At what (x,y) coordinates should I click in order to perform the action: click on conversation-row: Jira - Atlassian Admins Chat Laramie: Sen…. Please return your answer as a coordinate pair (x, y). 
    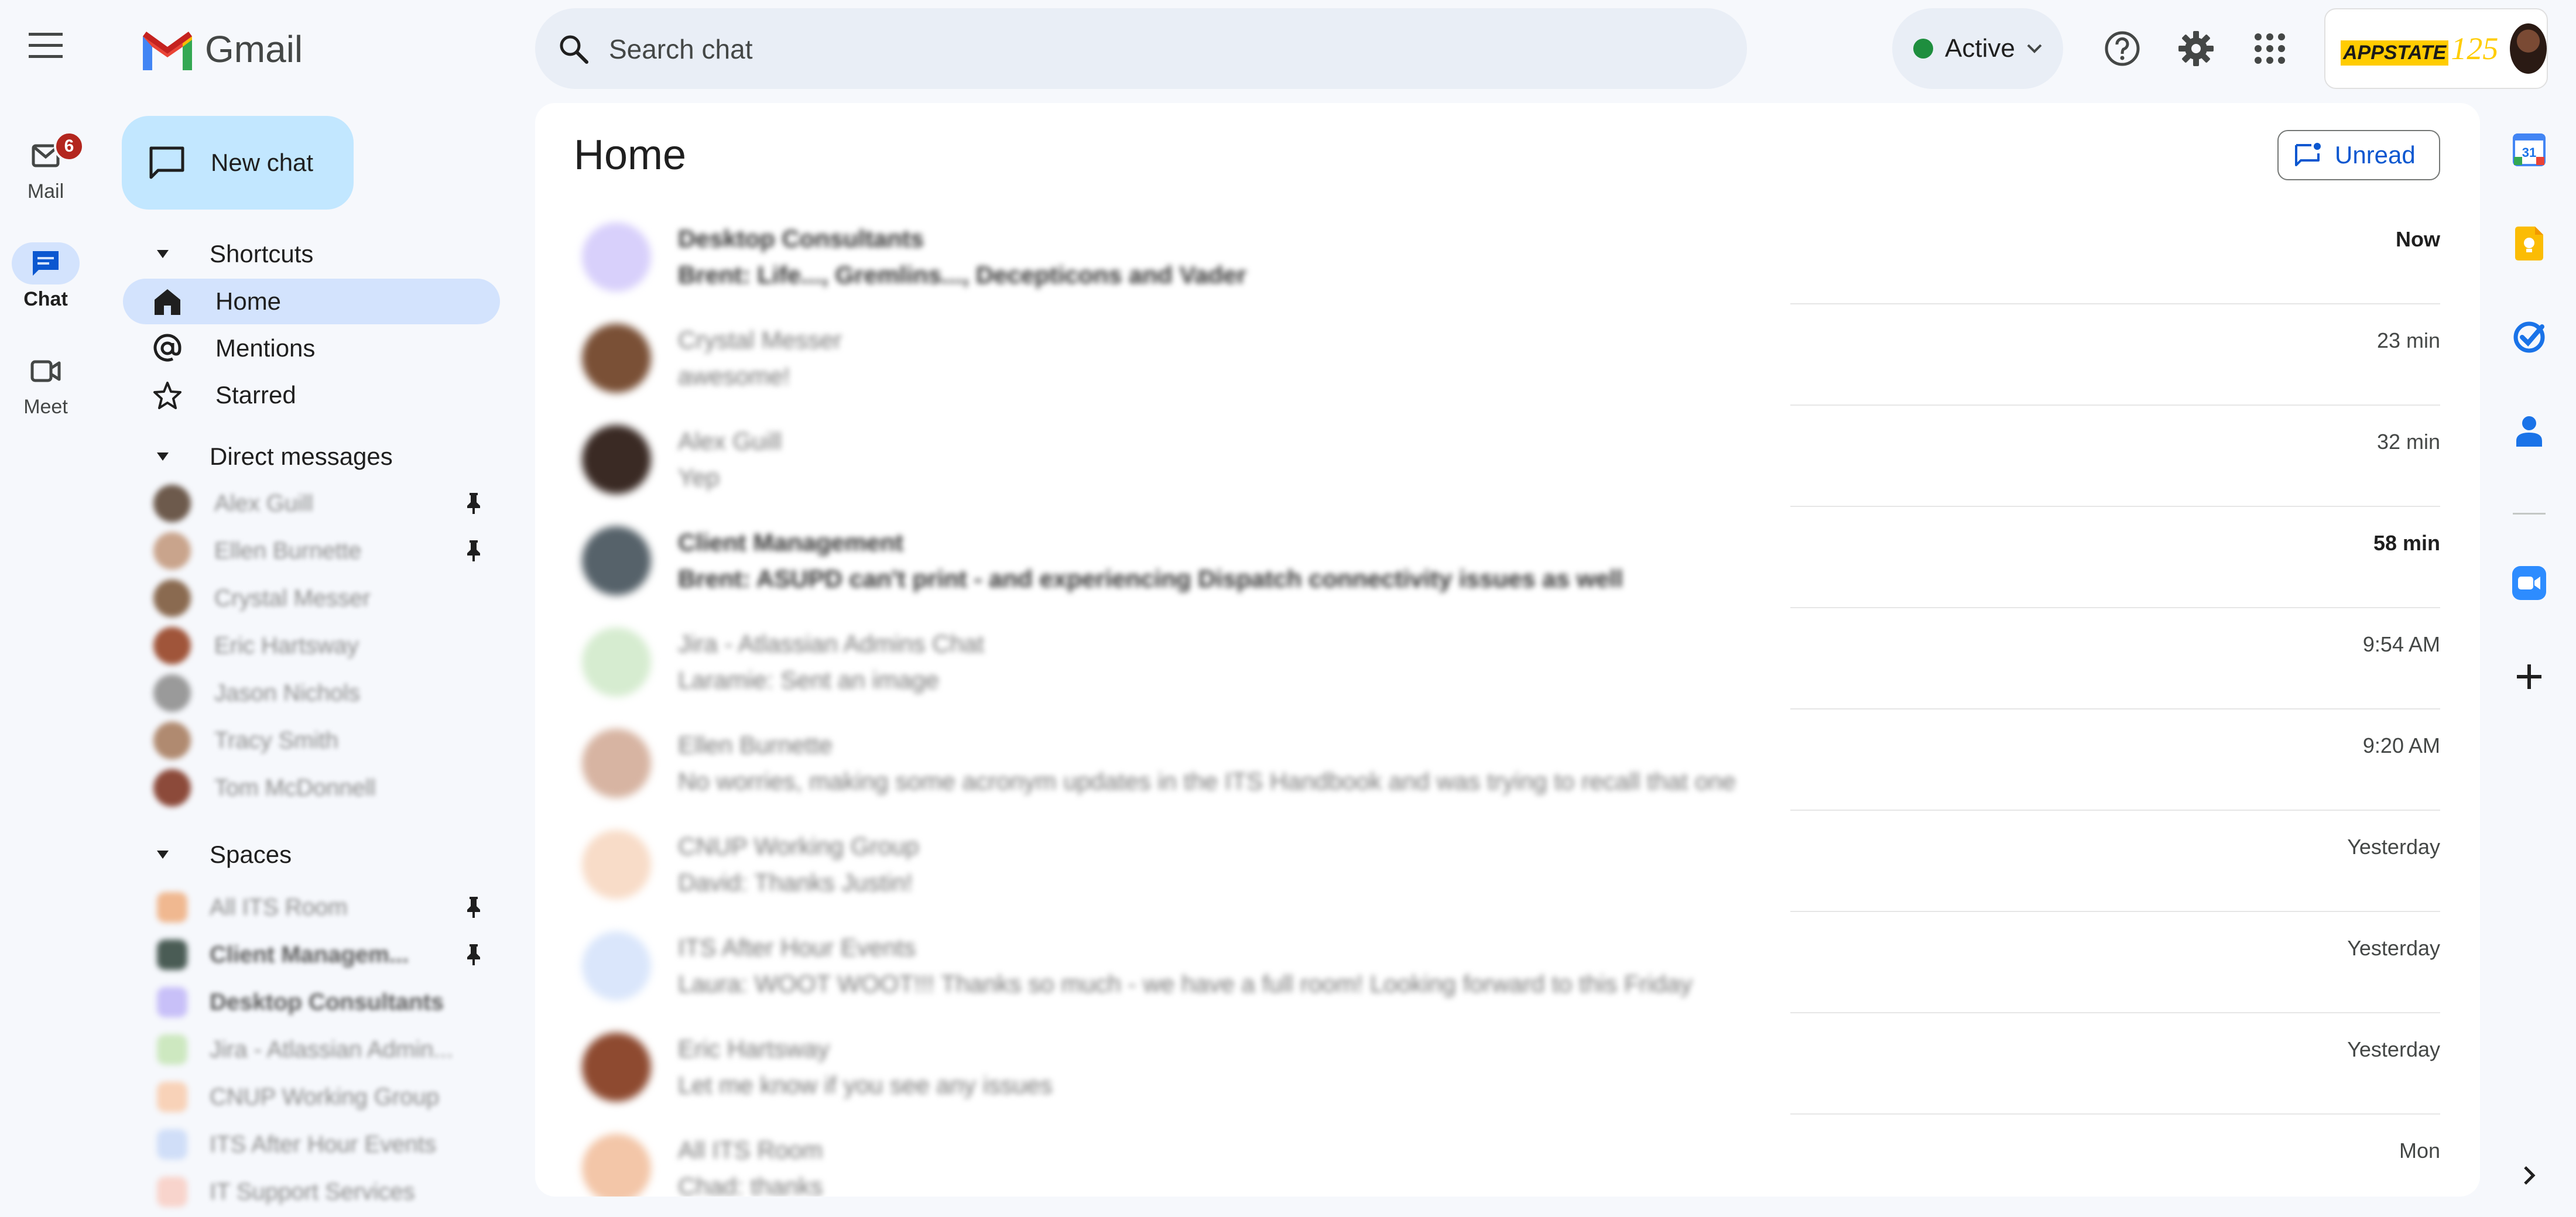
    Looking at the image, I should click on (1507, 659).